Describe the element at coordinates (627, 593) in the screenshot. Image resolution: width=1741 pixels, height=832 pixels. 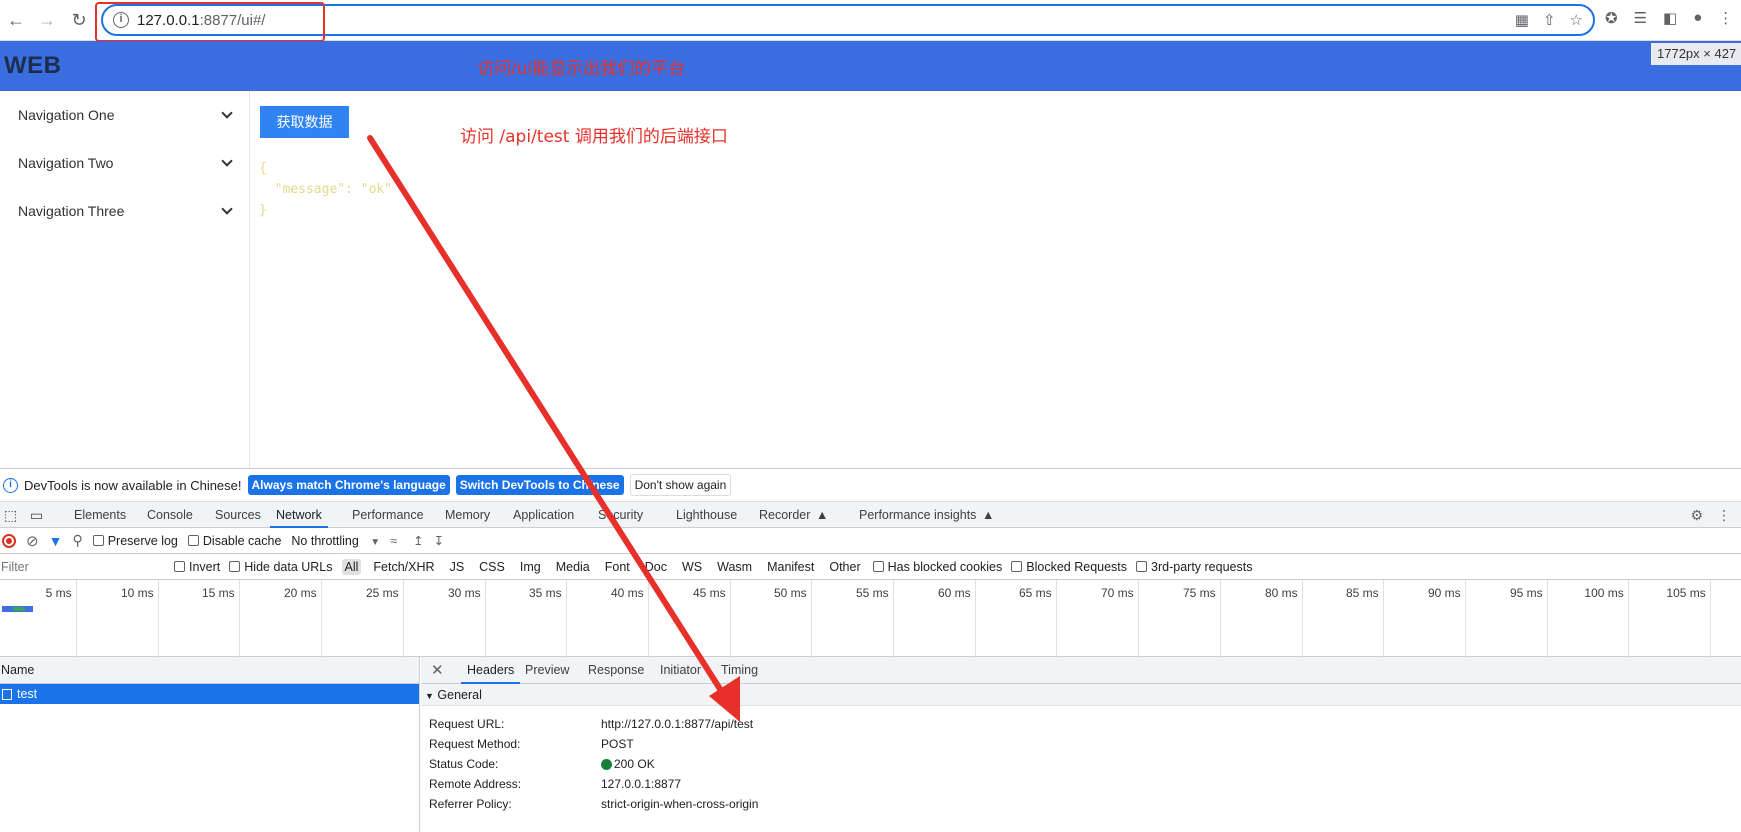
I see `timeline-tick-label: 40 ms` at that location.